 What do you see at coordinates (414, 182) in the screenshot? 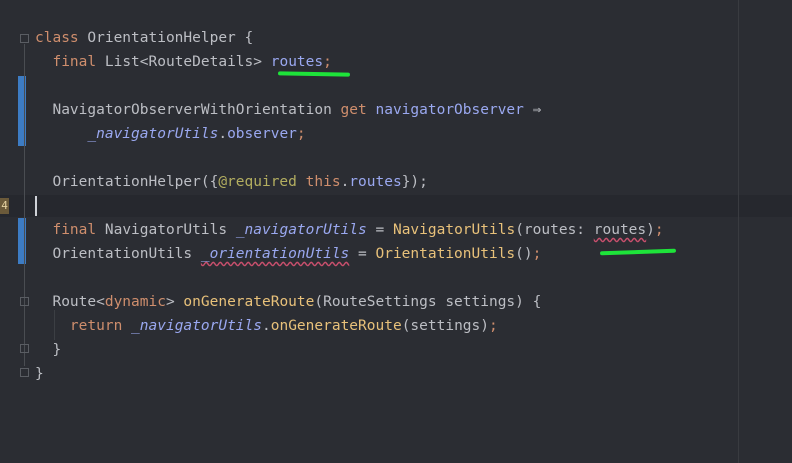
I see `code-token: });` at bounding box center [414, 182].